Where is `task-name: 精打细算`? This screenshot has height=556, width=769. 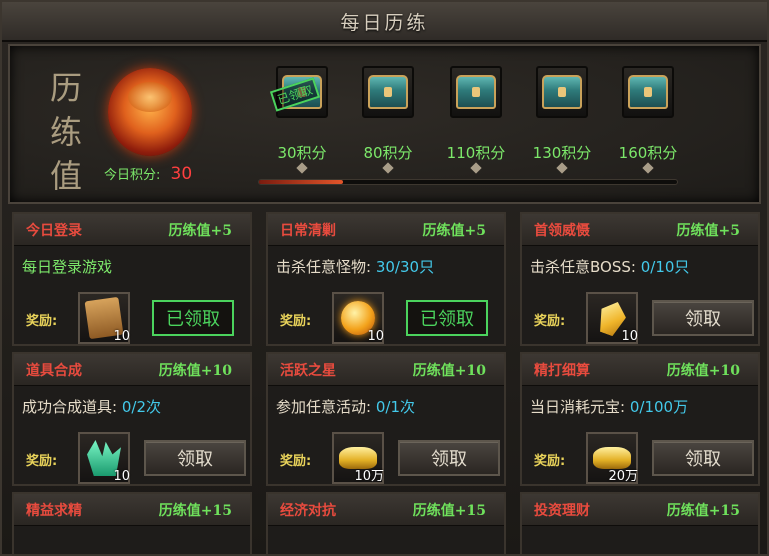 task-name: 精打细算 is located at coordinates (562, 370).